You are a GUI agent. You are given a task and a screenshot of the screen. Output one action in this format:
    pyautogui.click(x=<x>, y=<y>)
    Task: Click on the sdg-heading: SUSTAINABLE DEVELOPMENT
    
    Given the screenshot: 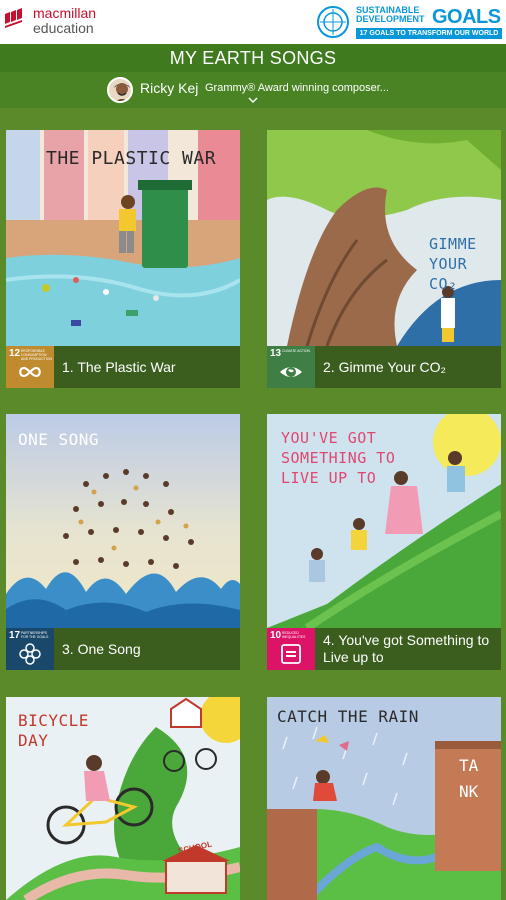 What is the action you would take?
    pyautogui.click(x=390, y=15)
    